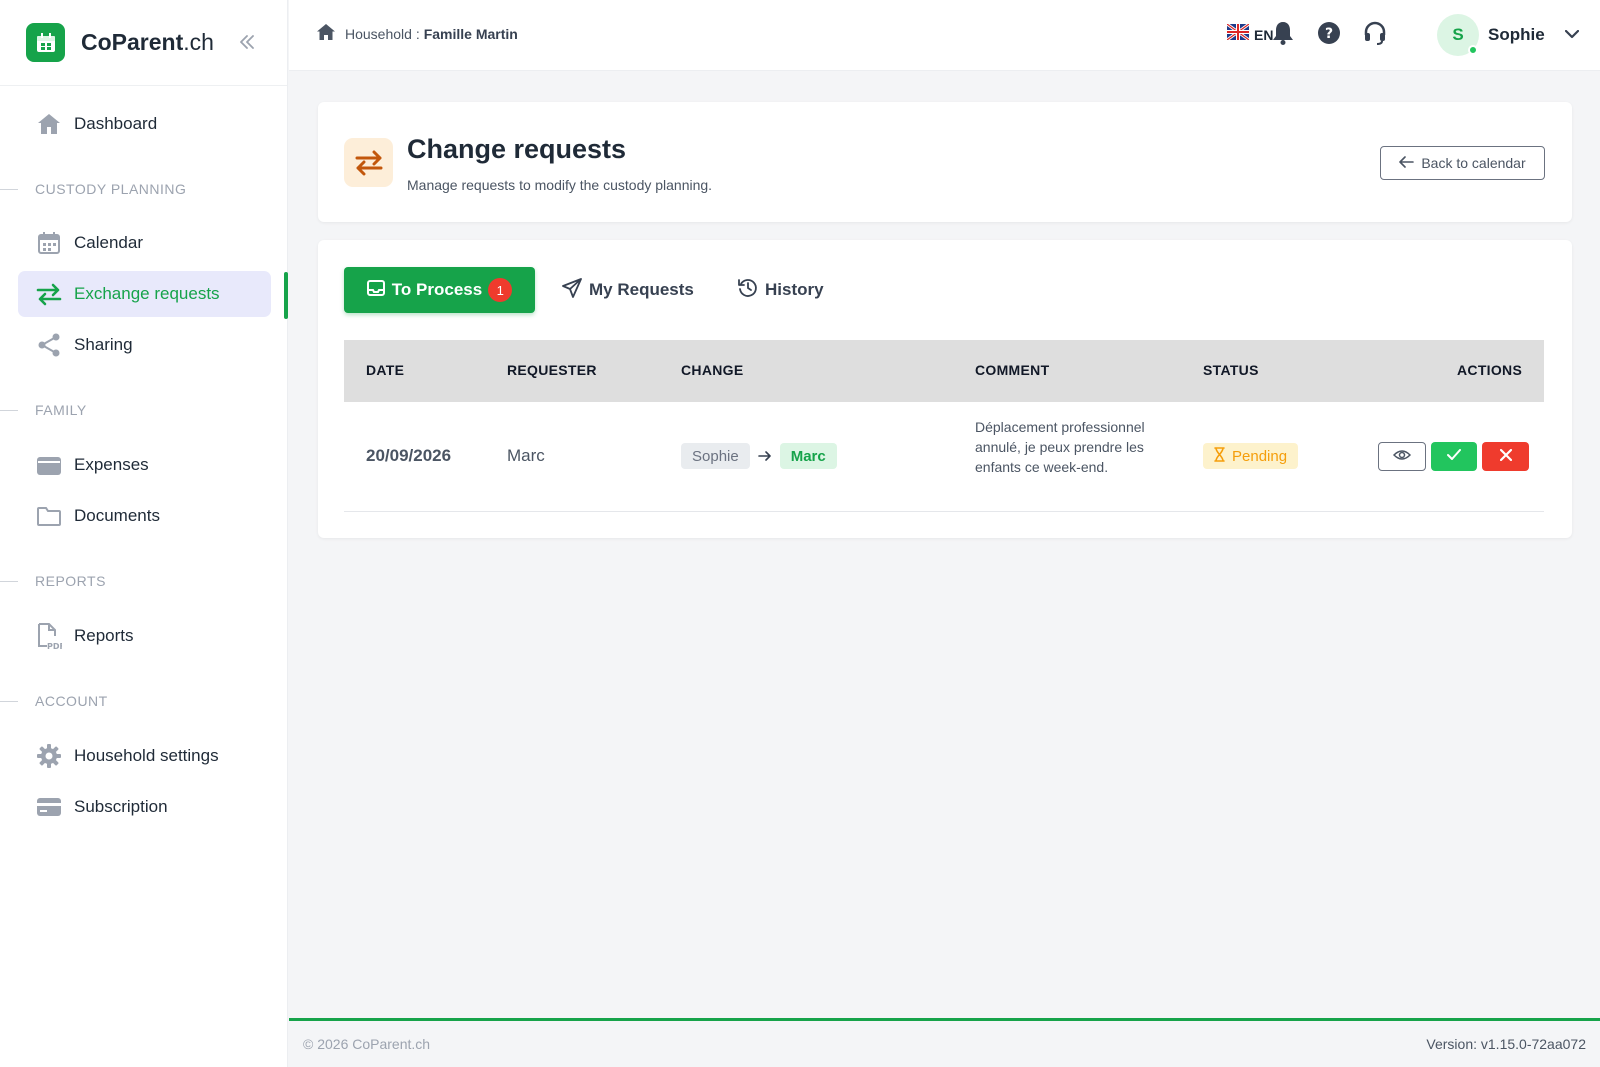  What do you see at coordinates (712, 370) in the screenshot?
I see `column-header-change: CHANGE` at bounding box center [712, 370].